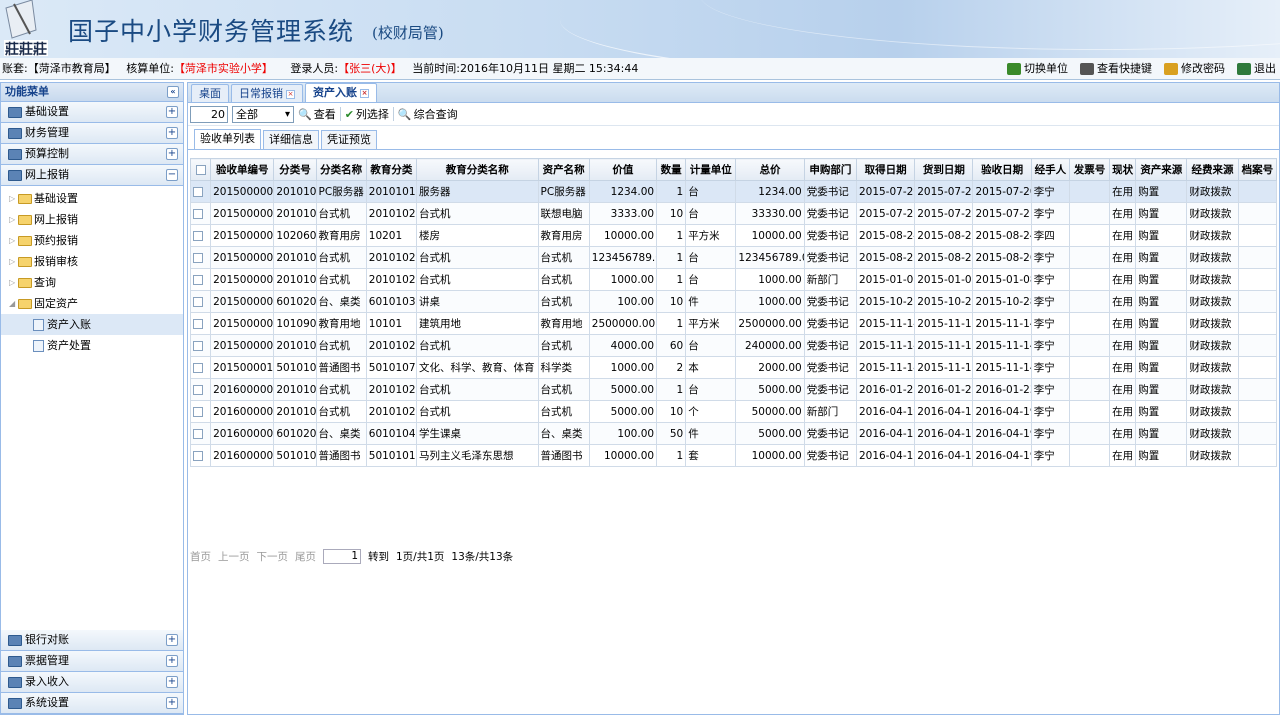 Image resolution: width=1280 pixels, height=715 pixels. Describe the element at coordinates (92, 682) in the screenshot. I see `menu-section: 录入收入 +` at that location.